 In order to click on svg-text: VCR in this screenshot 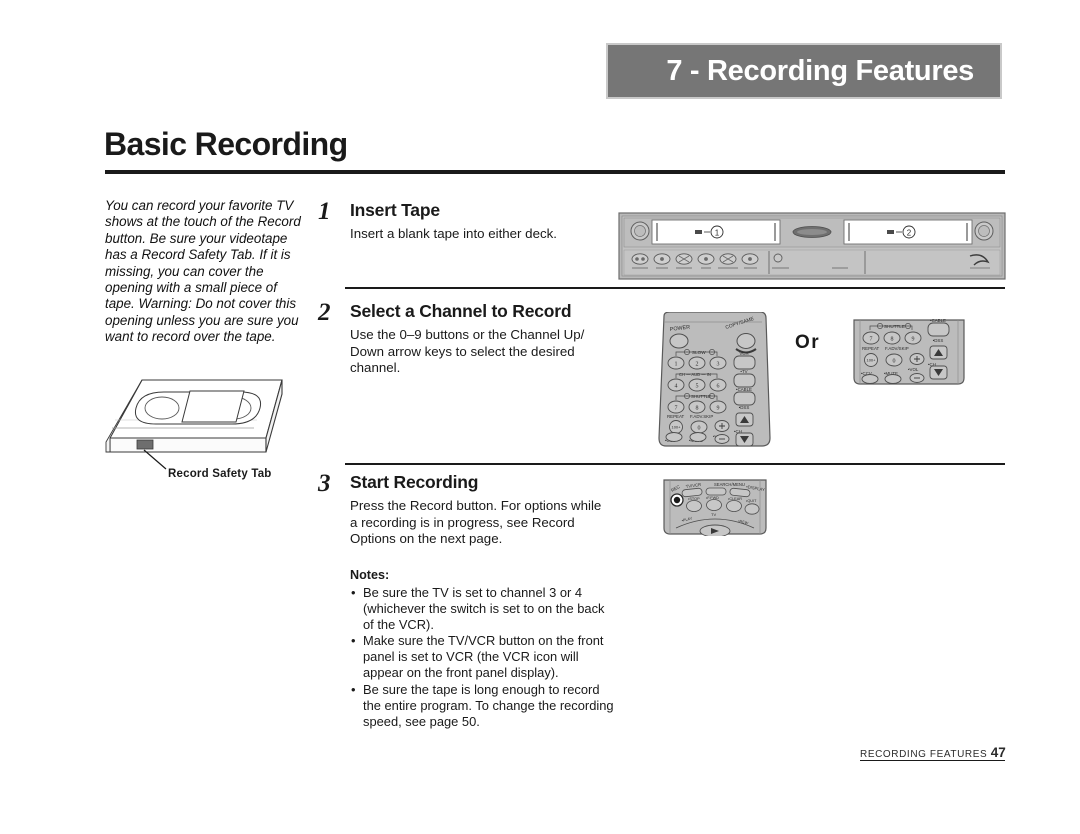, I will do `click(743, 353)`.